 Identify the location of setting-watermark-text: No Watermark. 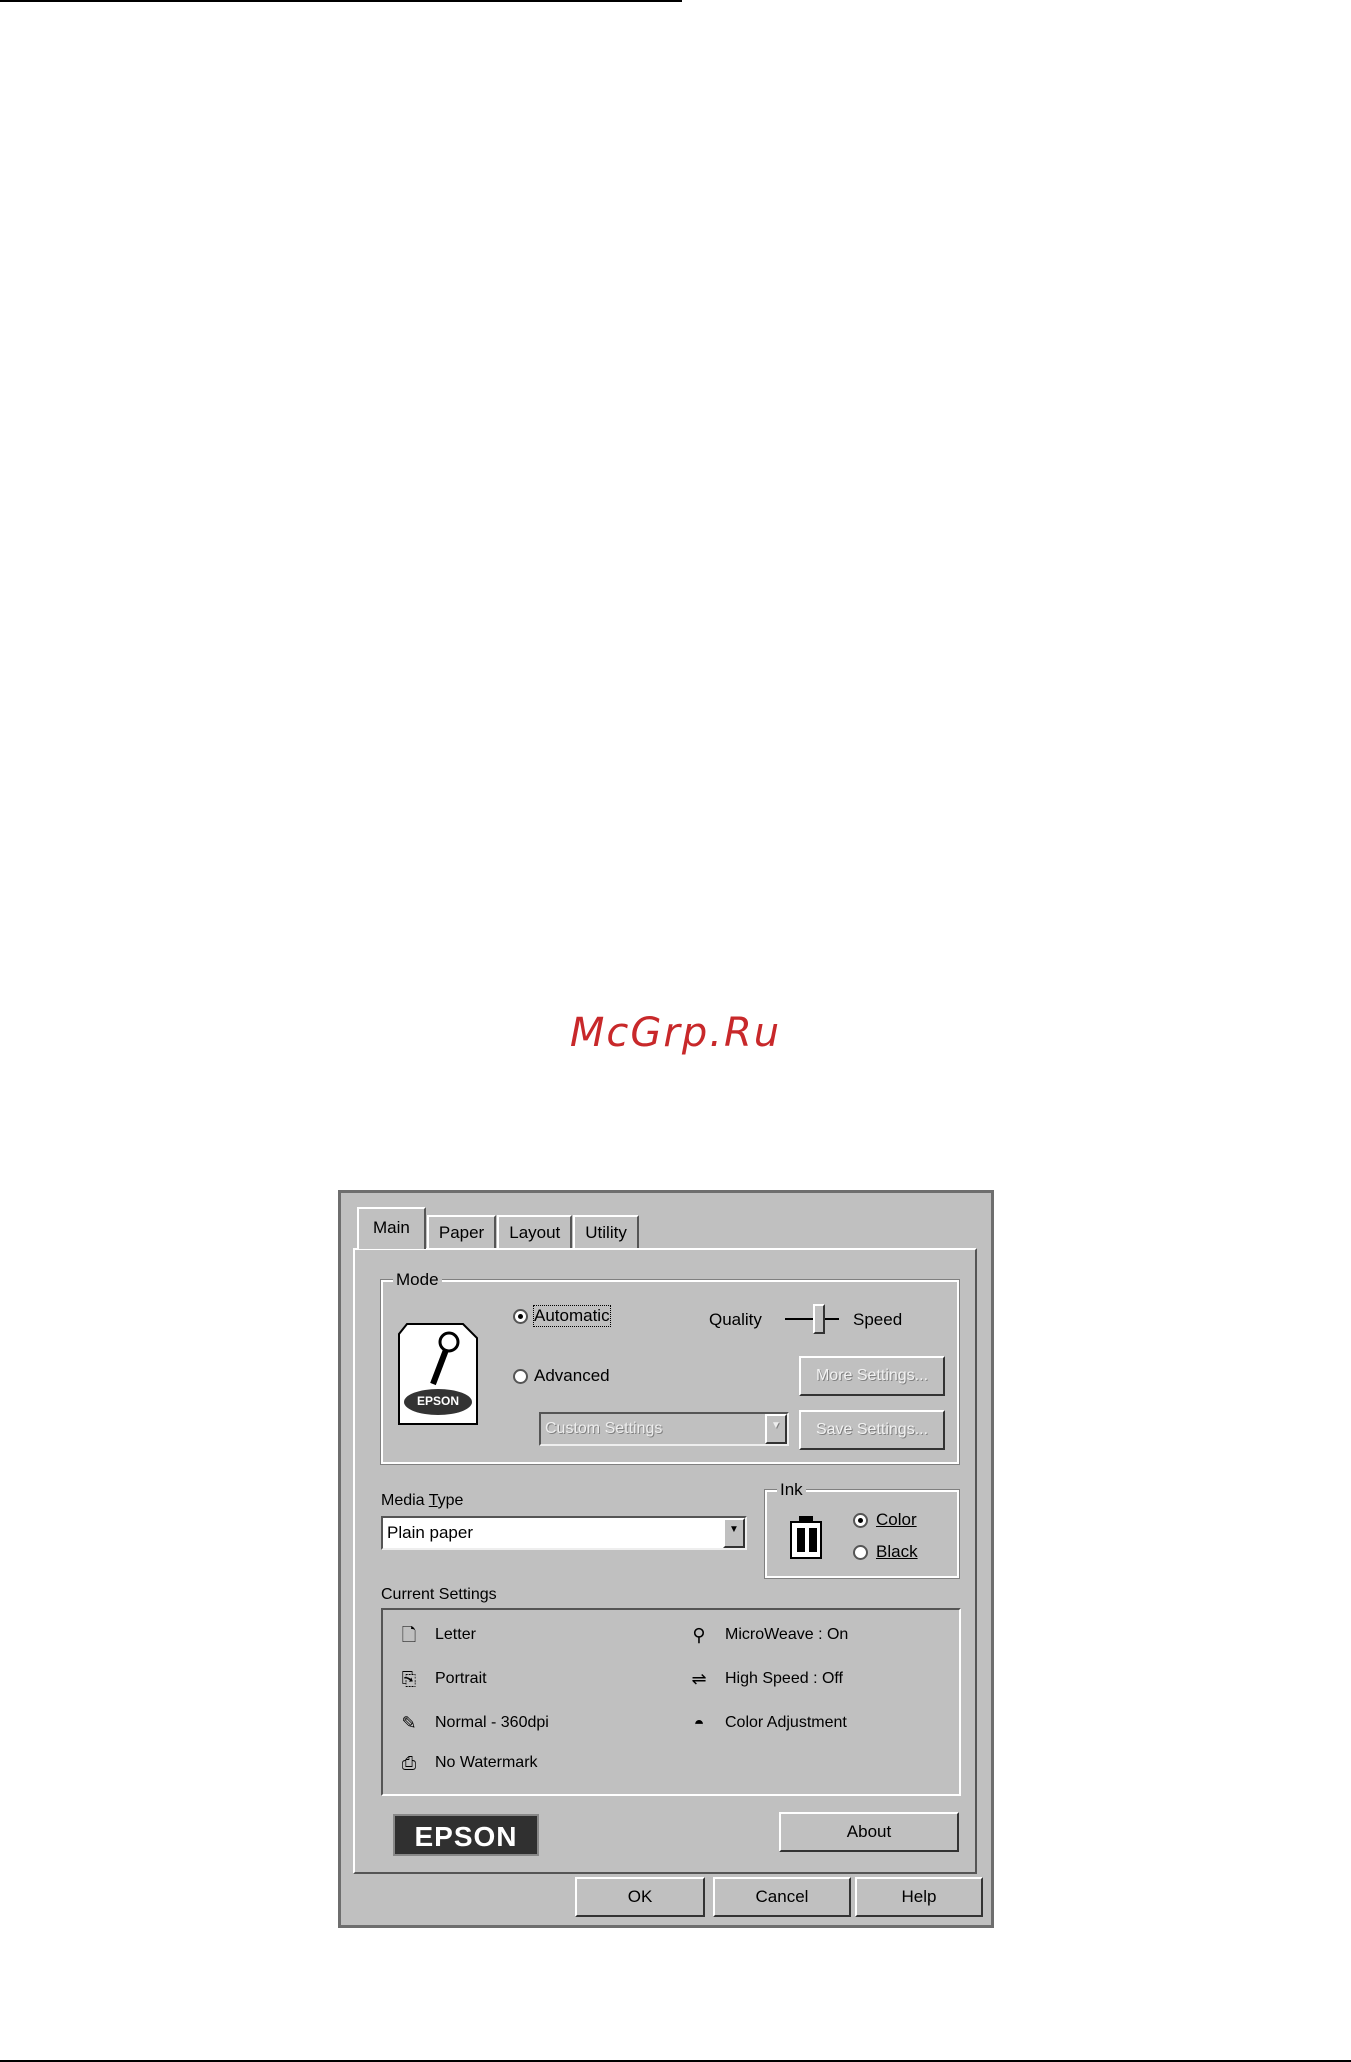
(486, 1762).